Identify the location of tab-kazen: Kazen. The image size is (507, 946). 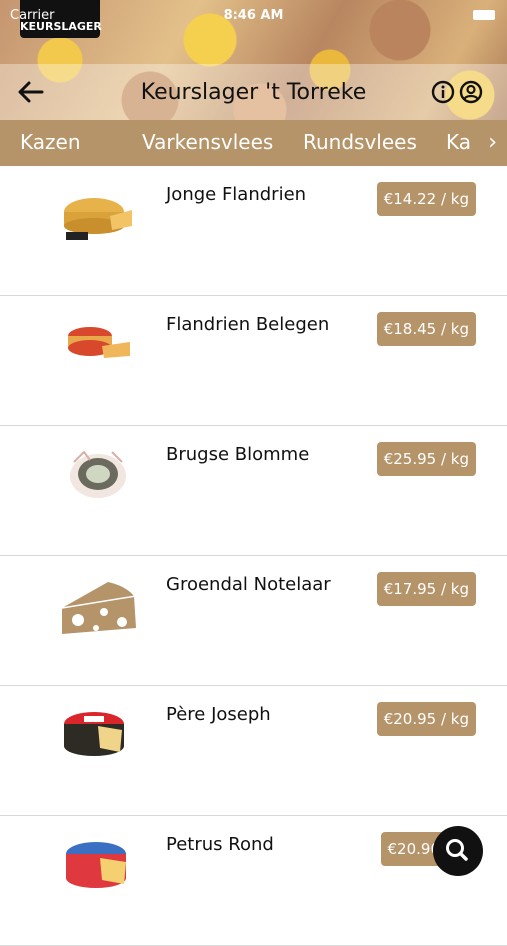
(50, 142).